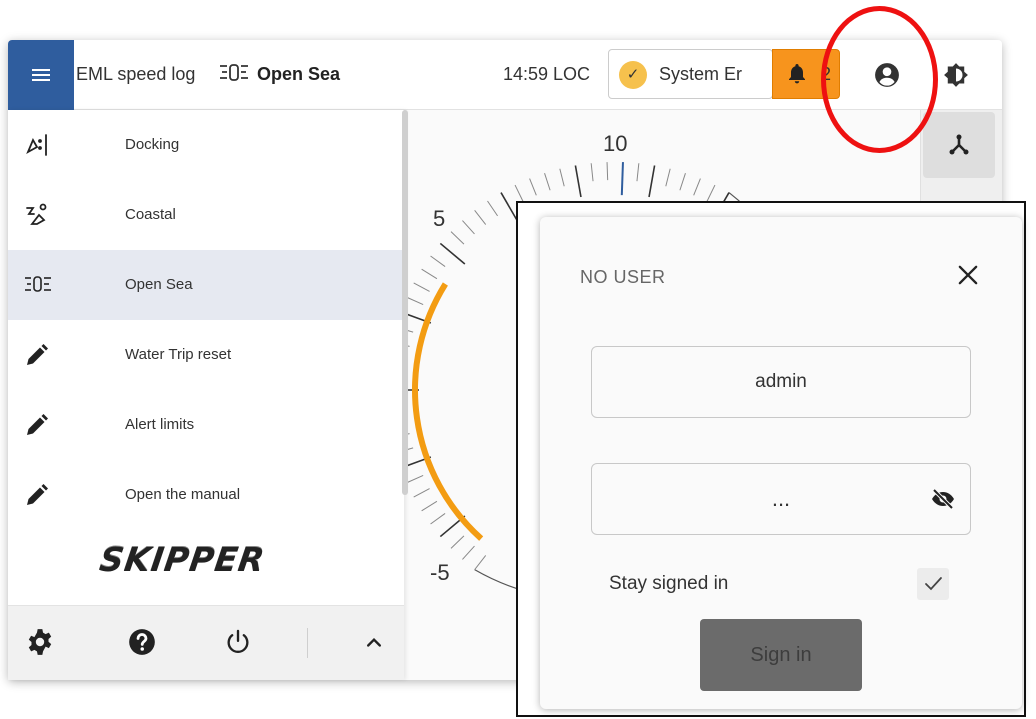  I want to click on menu-item-alert-limits: Alert limits, so click(206, 425).